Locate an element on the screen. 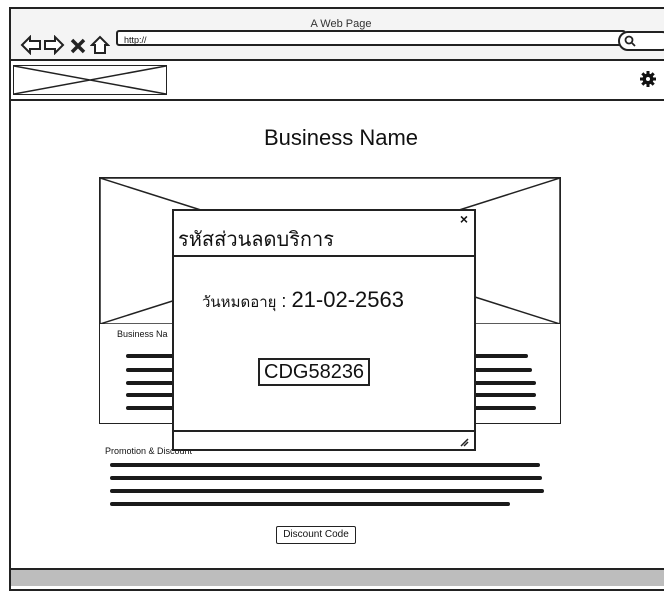  back-arrow-icon is located at coordinates (31, 47).